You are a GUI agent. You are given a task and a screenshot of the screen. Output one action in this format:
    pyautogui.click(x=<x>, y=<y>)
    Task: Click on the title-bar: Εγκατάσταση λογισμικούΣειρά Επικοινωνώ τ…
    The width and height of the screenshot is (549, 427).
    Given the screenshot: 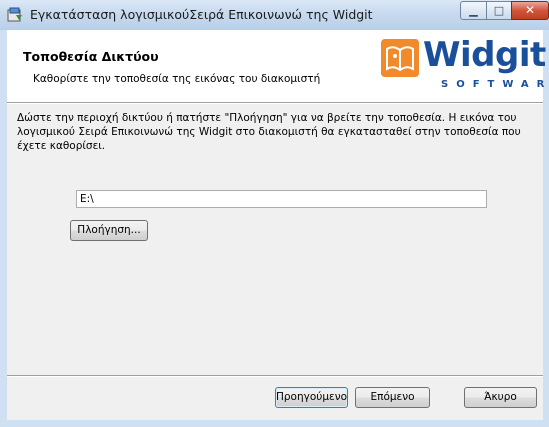 What is the action you would take?
    pyautogui.click(x=274, y=15)
    